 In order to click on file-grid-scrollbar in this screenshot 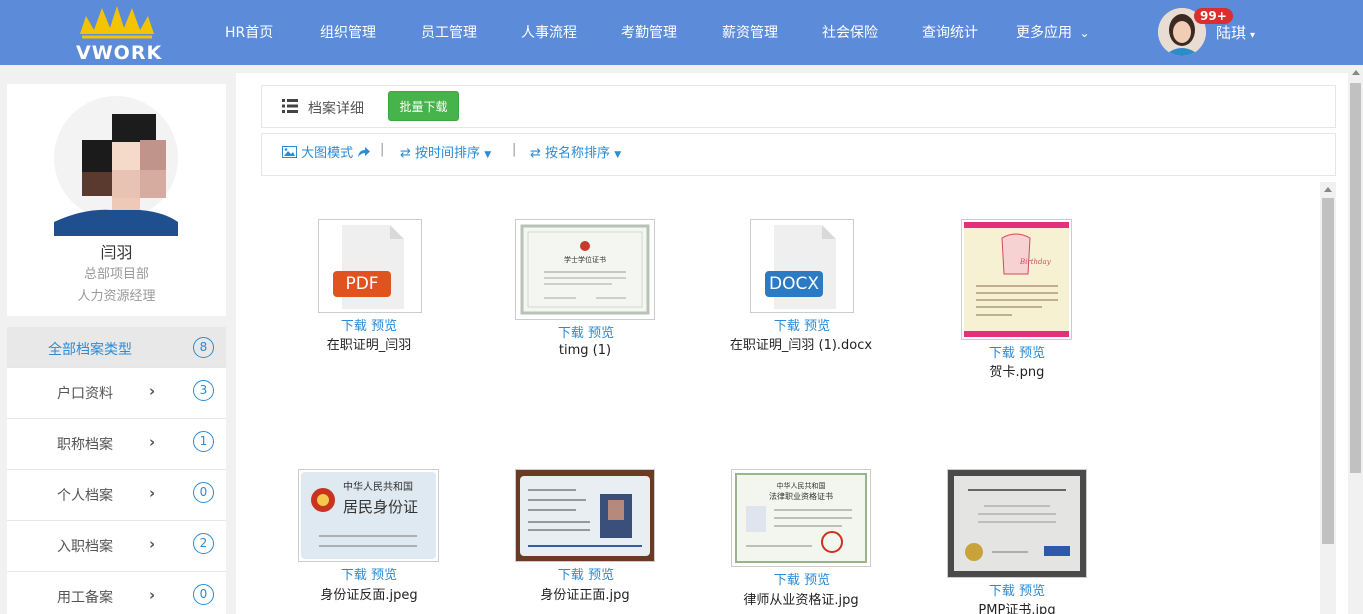, I will do `click(1328, 398)`.